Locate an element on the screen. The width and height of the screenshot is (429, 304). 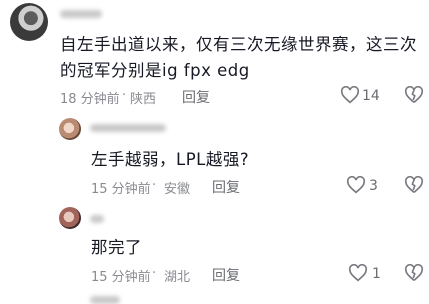
comment-text: 那完了 is located at coordinates (116, 247).